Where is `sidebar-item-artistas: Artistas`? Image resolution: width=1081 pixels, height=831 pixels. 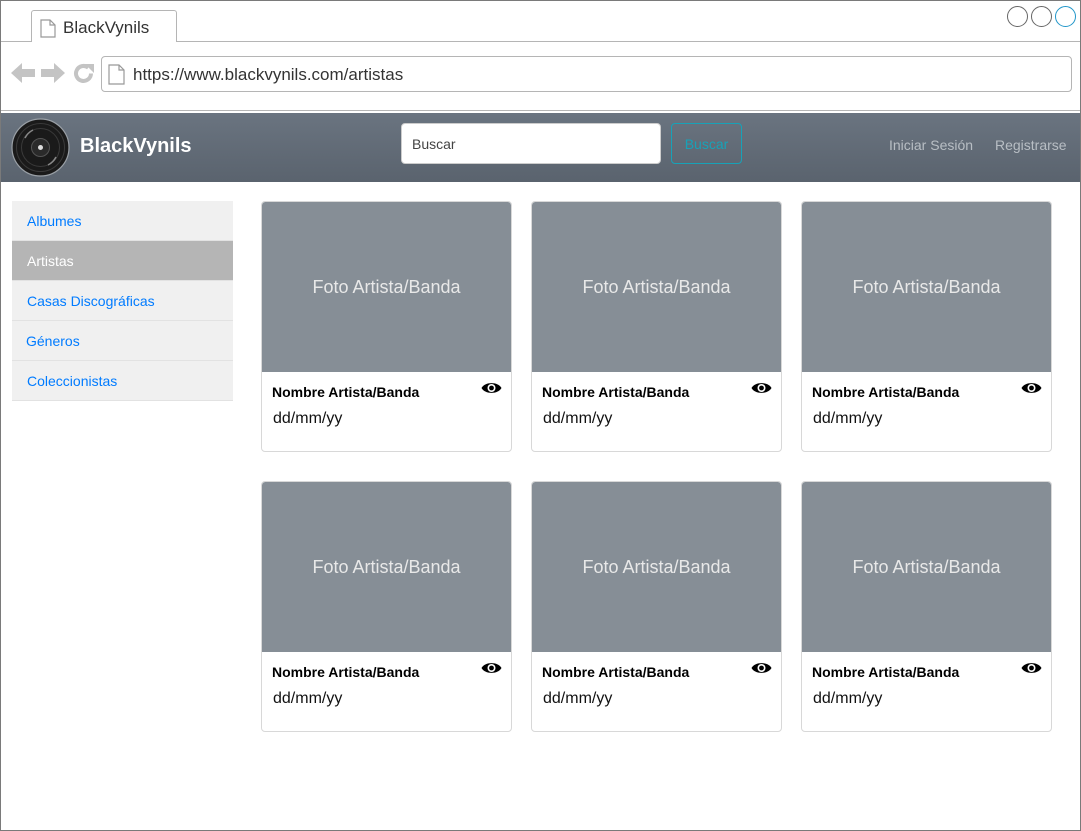 sidebar-item-artistas: Artistas is located at coordinates (122, 261).